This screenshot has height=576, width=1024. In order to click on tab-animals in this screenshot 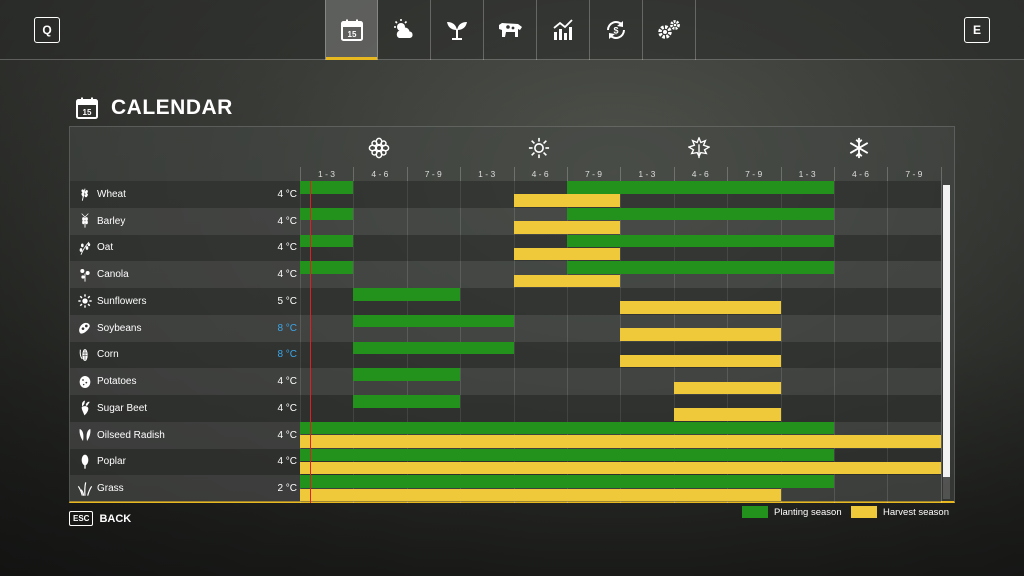, I will do `click(510, 30)`.